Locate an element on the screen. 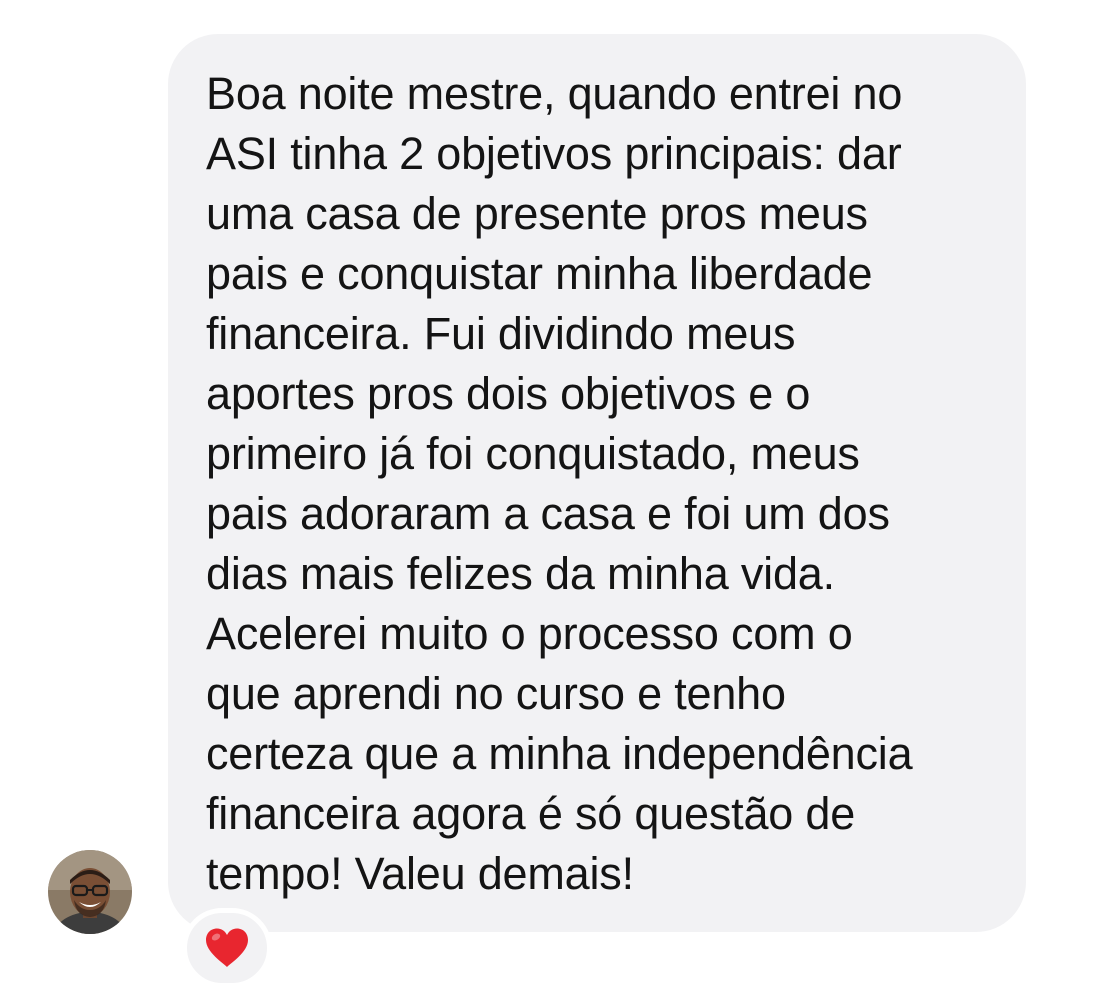 The height and width of the screenshot is (993, 1108). message-line: Boa noite mestre, quando entrei no is located at coordinates (554, 93).